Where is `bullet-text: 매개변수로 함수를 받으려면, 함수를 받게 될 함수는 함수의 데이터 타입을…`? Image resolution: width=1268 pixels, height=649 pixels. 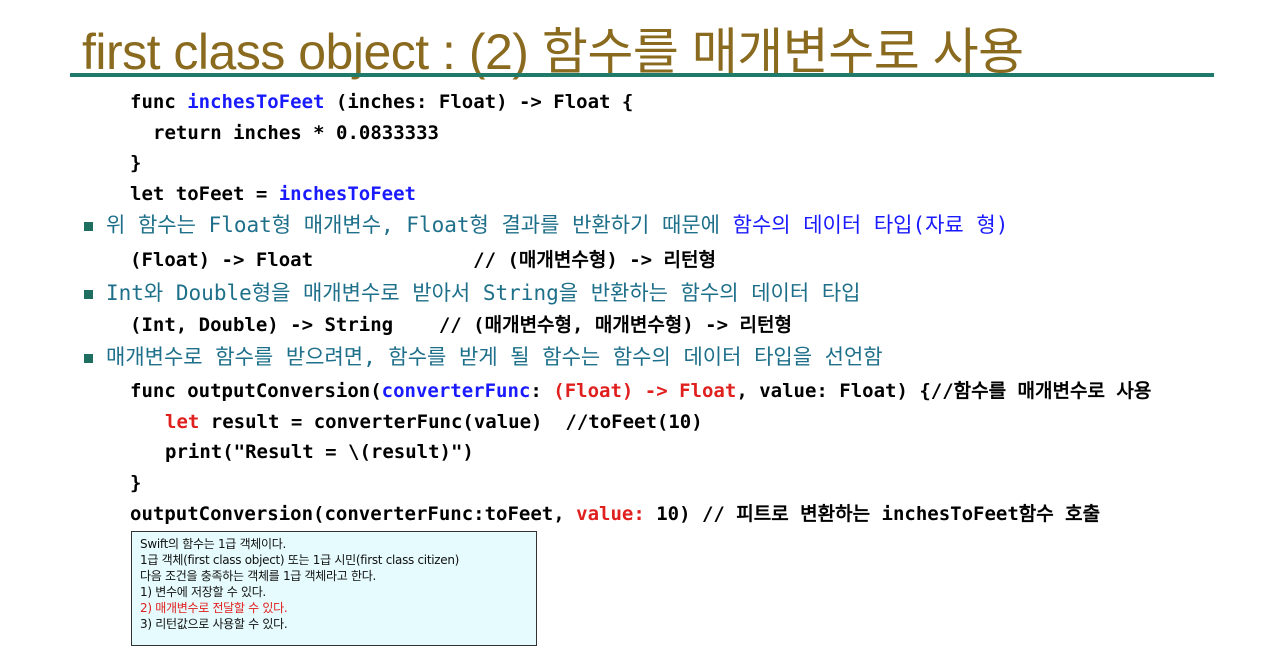 bullet-text: 매개변수로 함수를 받으려면, 함수를 받게 될 함수는 함수의 데이터 타입을… is located at coordinates (494, 357).